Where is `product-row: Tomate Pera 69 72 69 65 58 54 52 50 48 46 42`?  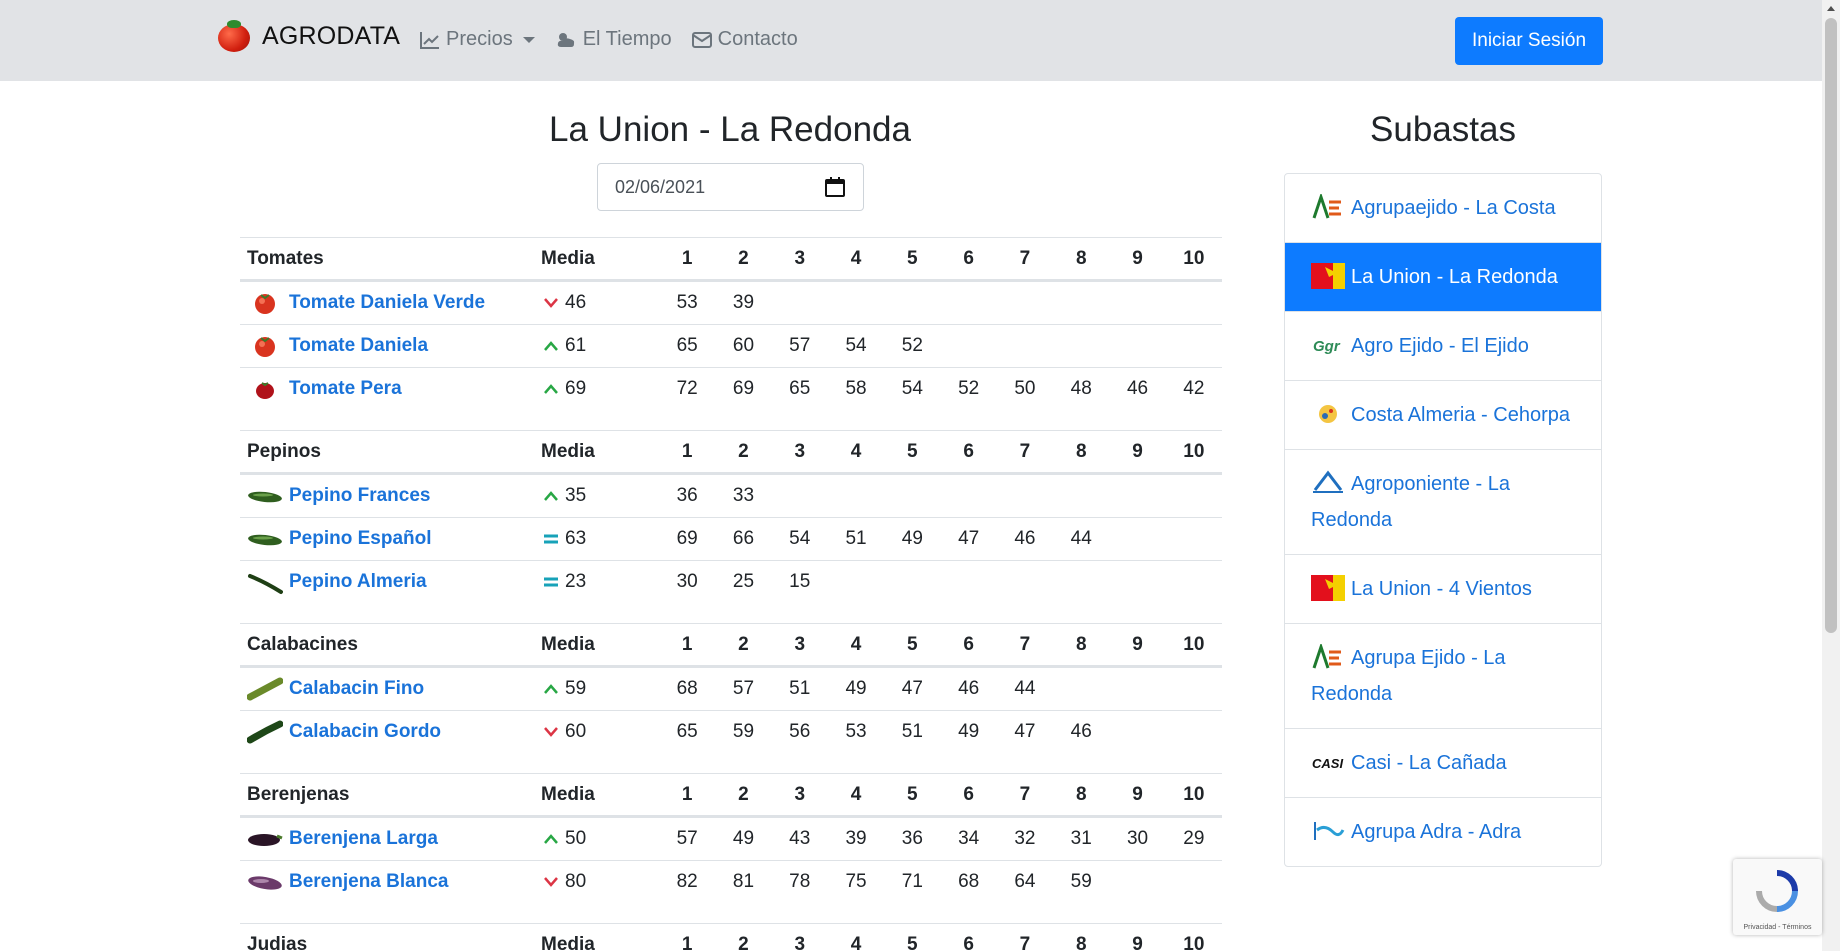 product-row: Tomate Pera 69 72 69 65 58 54 52 50 48 46 42 is located at coordinates (731, 388).